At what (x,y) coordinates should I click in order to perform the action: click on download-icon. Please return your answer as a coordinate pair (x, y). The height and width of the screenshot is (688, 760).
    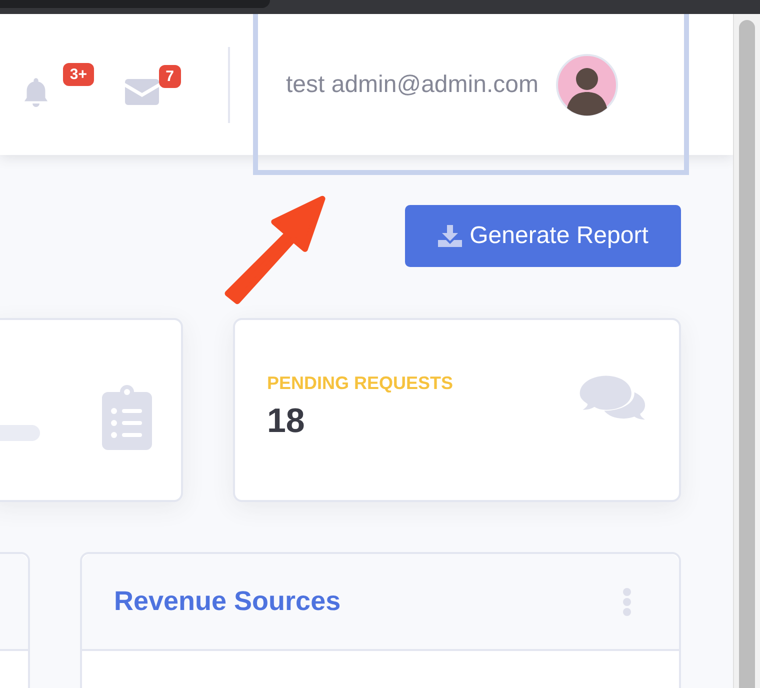
    Looking at the image, I should click on (450, 236).